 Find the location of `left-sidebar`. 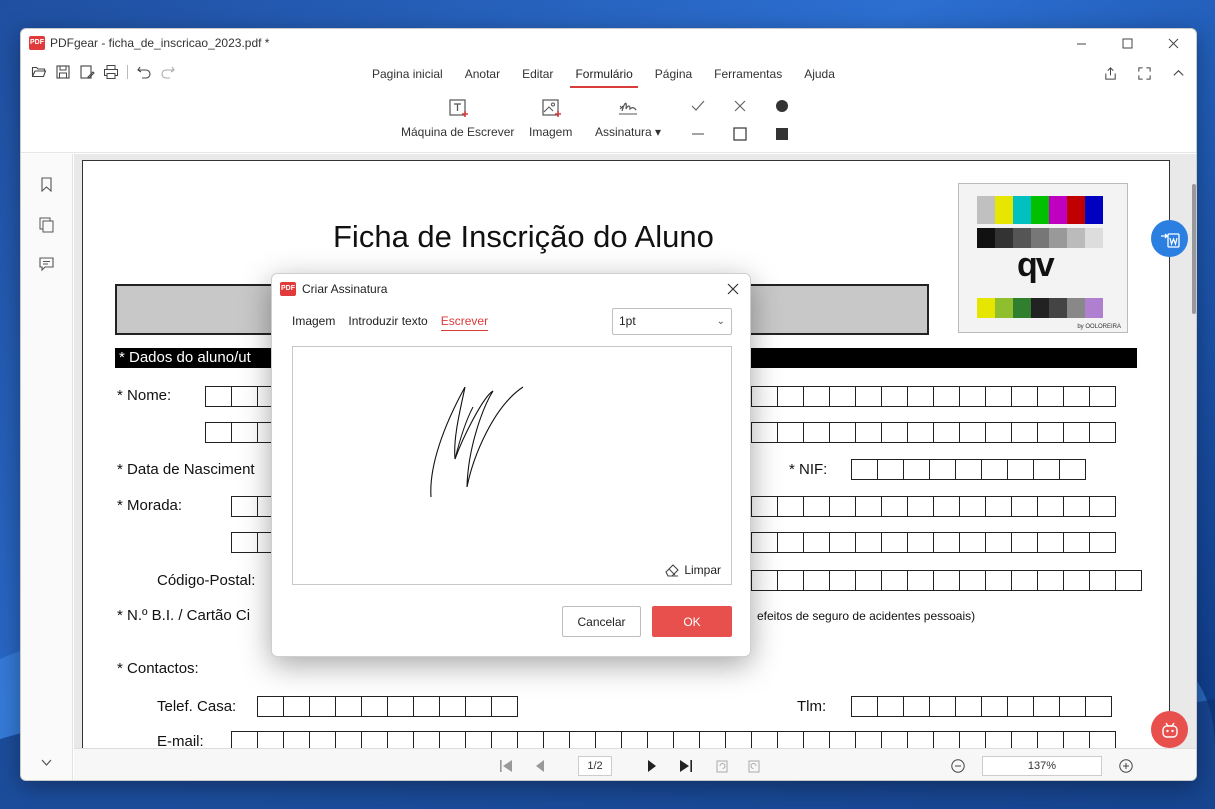

left-sidebar is located at coordinates (47, 467).